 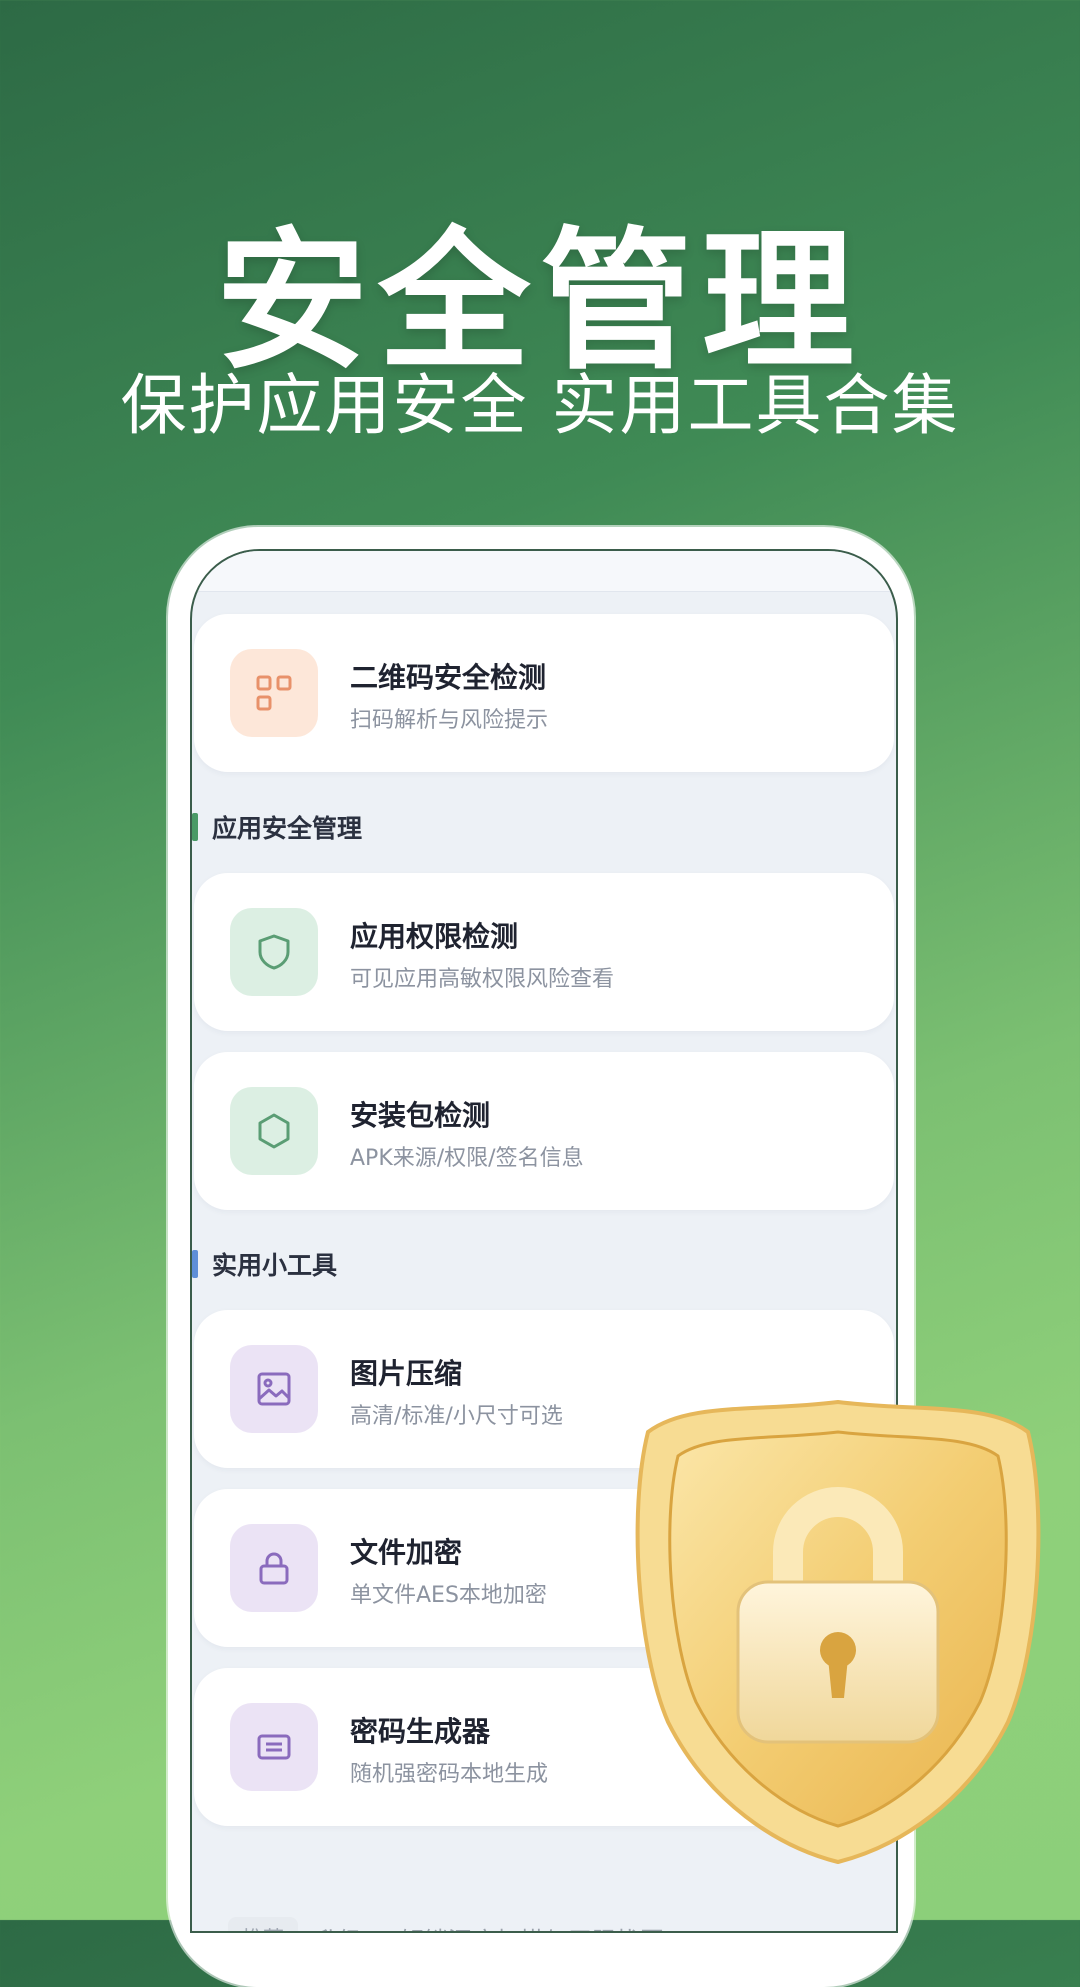 What do you see at coordinates (540, 405) in the screenshot?
I see `headline-subtitle: 保护应用安全 实用工具合集` at bounding box center [540, 405].